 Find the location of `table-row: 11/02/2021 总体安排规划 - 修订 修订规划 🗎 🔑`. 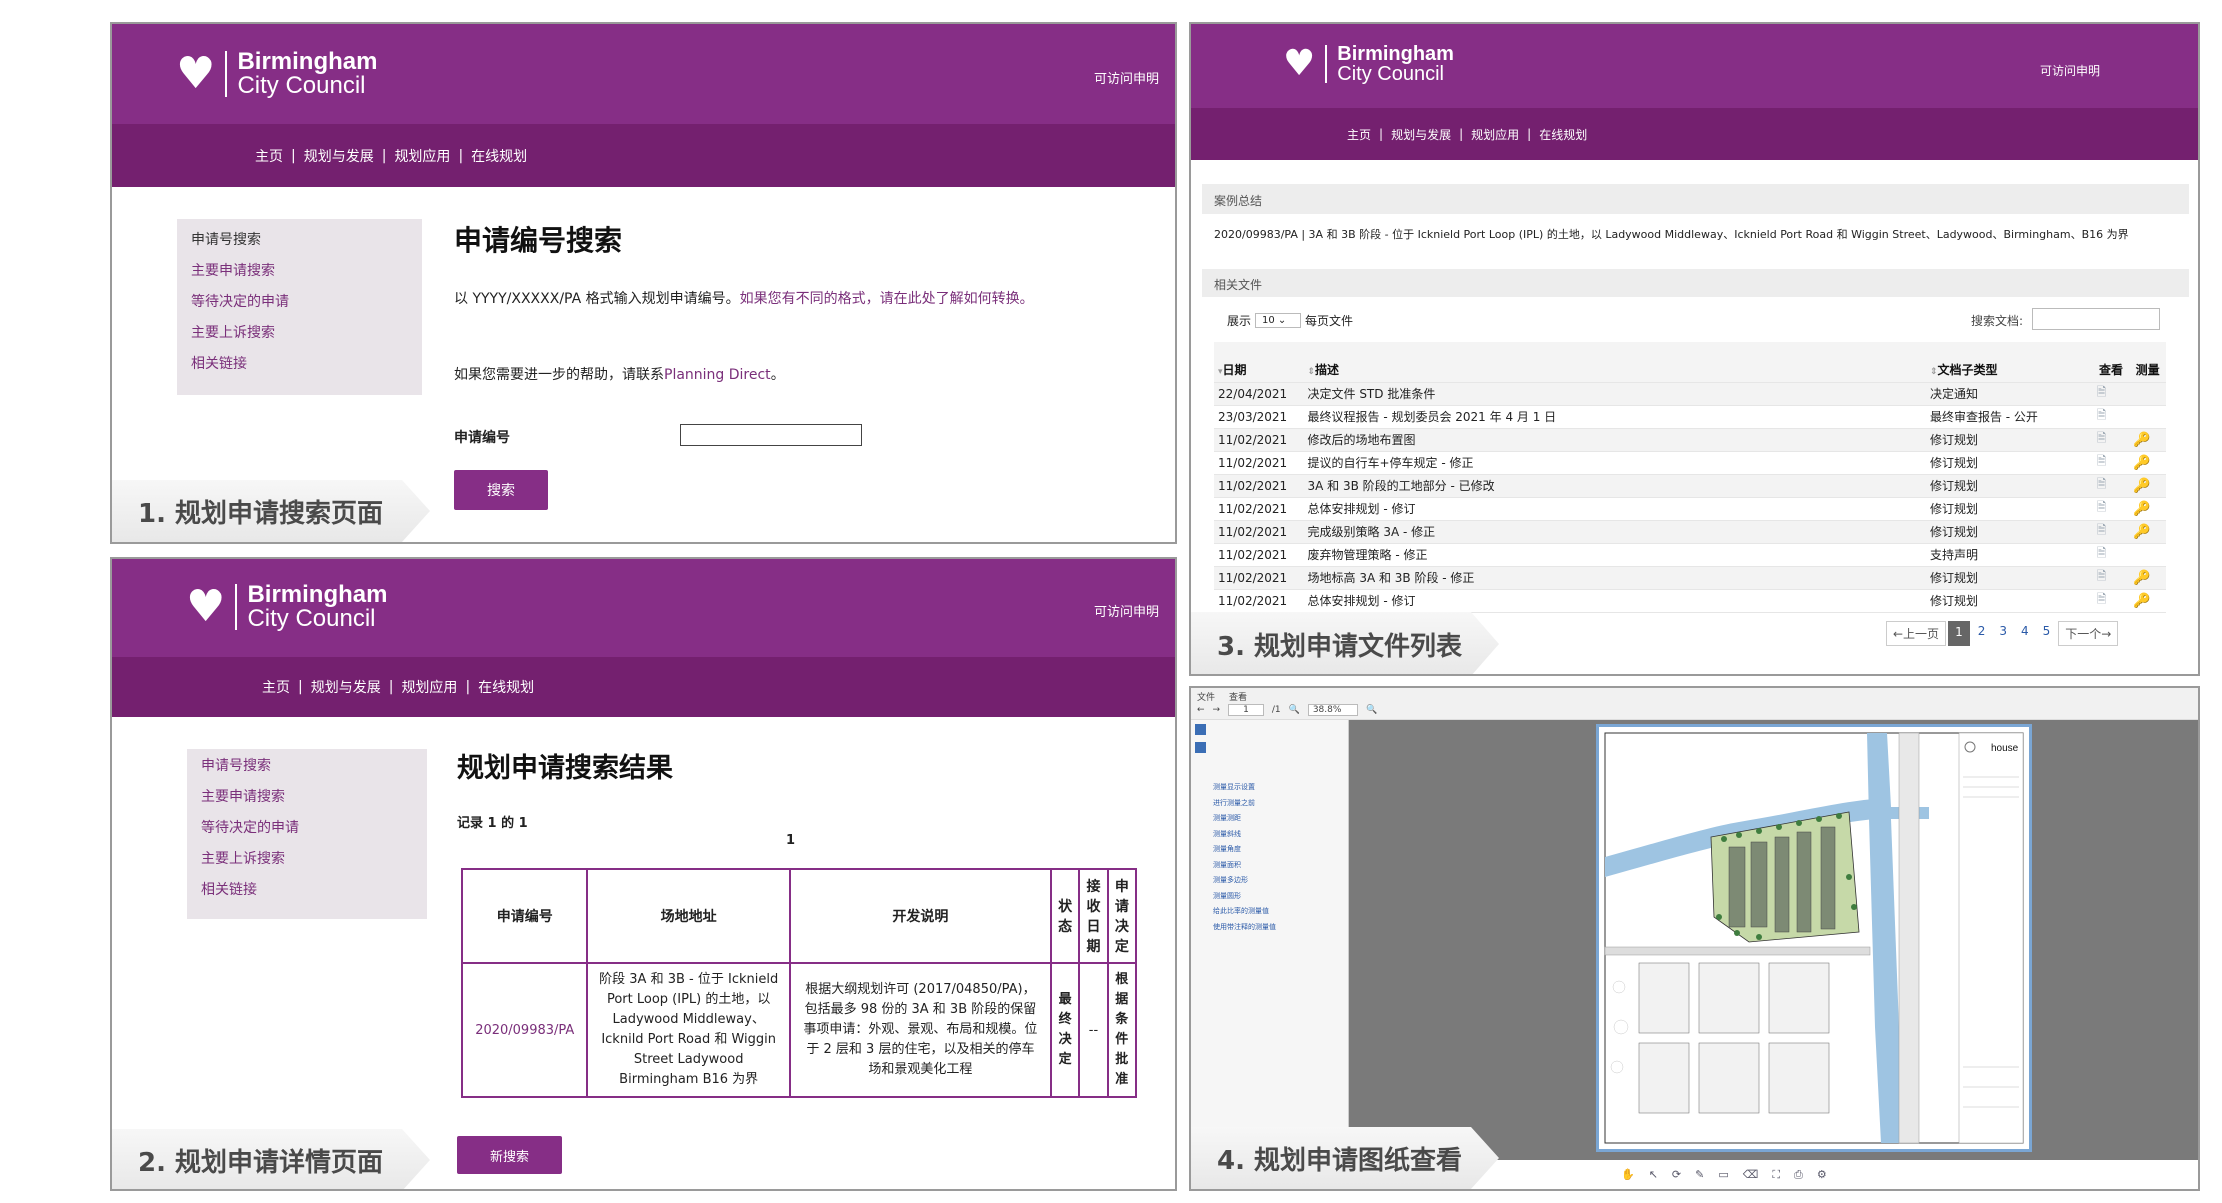

table-row: 11/02/2021 总体安排规划 - 修订 修订规划 🗎 🔑 is located at coordinates (1690, 601).